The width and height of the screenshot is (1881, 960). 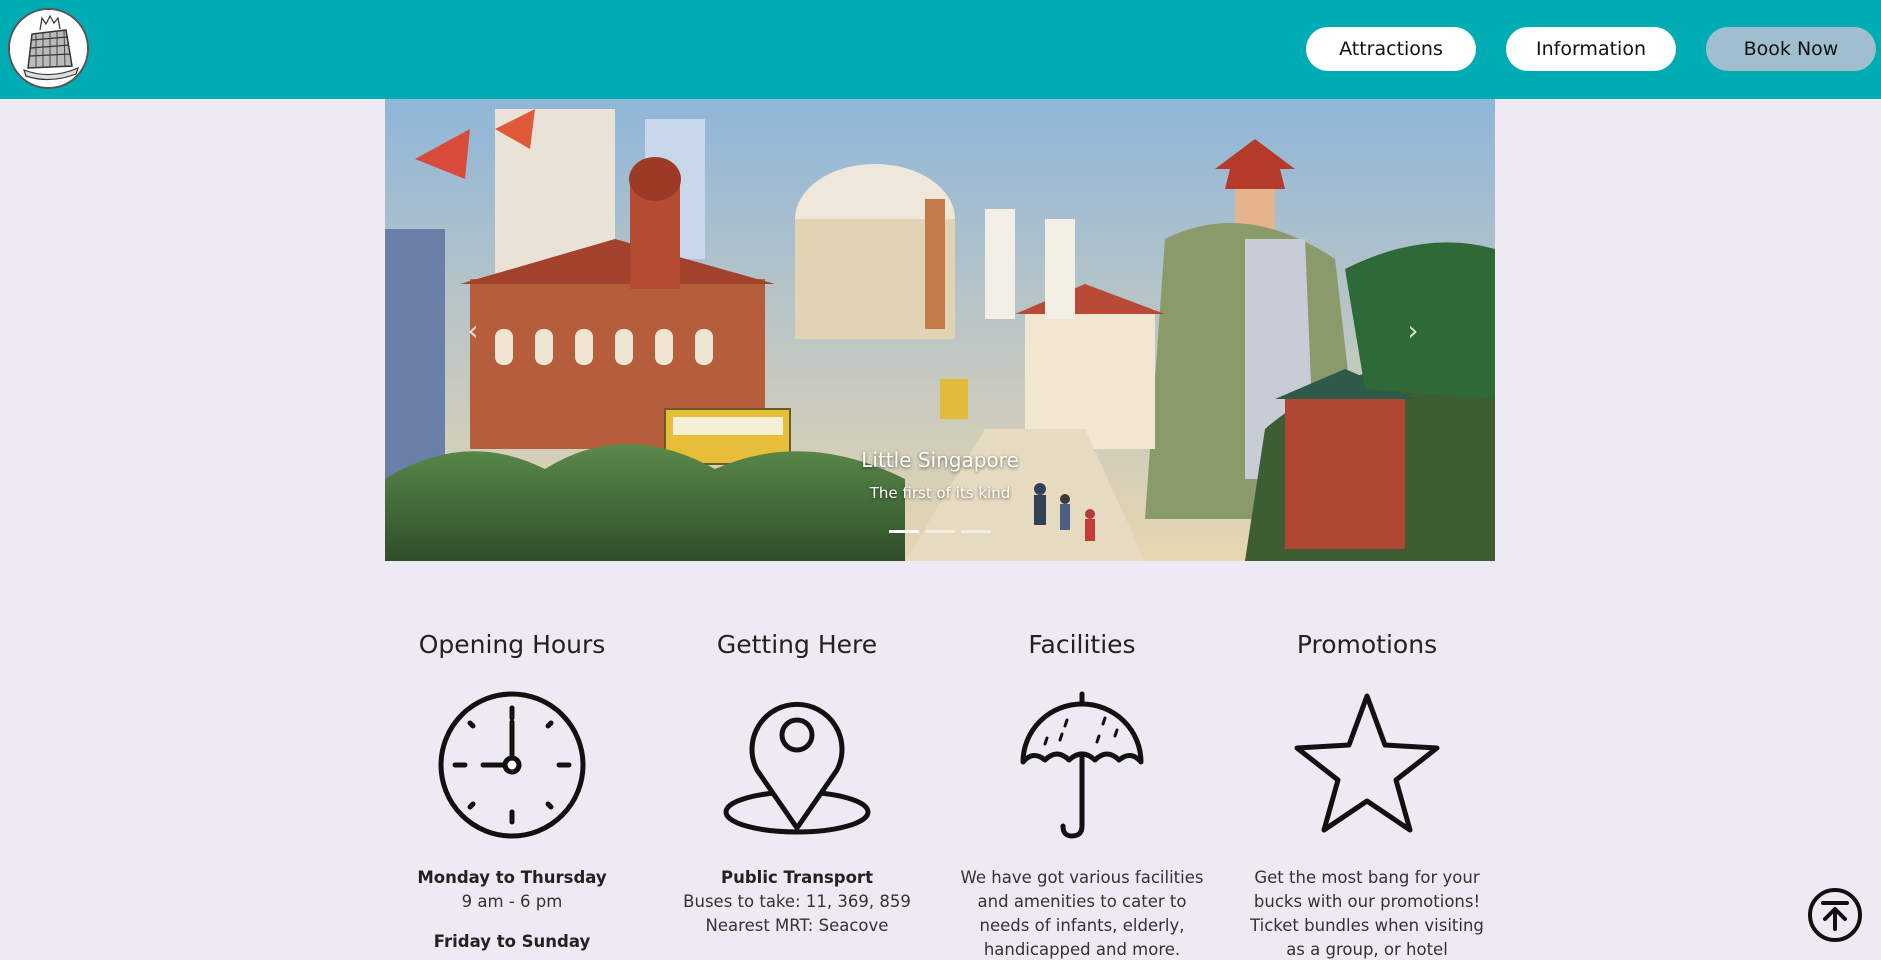 I want to click on arrow-up-circle-icon, so click(x=1835, y=916).